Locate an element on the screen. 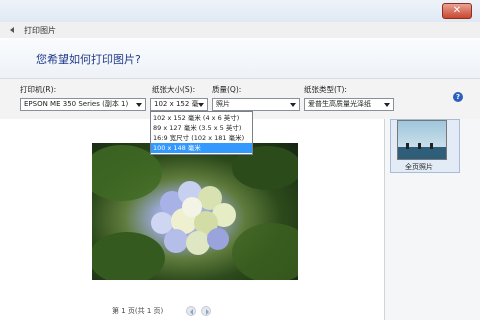 Image resolution: width=480 pixels, height=320 pixels. paper-type-select-value: 爱普生高质量光泽纸 is located at coordinates (339, 104).